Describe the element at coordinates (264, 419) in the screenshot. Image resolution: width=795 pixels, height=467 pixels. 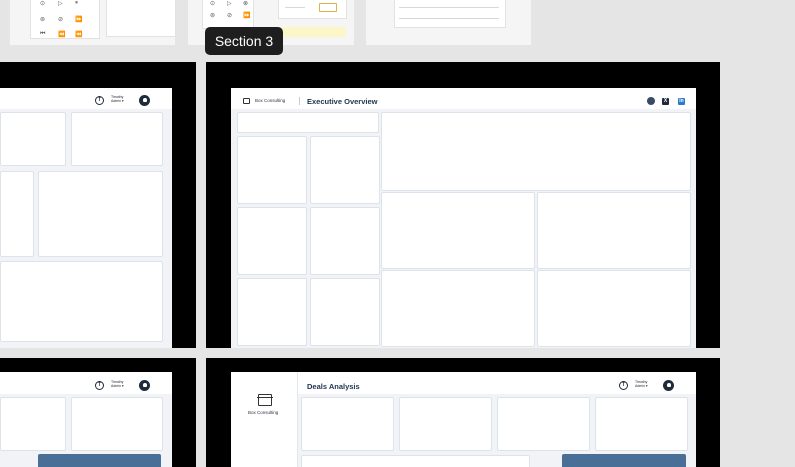
I see `sidebar: Box Consulting` at that location.